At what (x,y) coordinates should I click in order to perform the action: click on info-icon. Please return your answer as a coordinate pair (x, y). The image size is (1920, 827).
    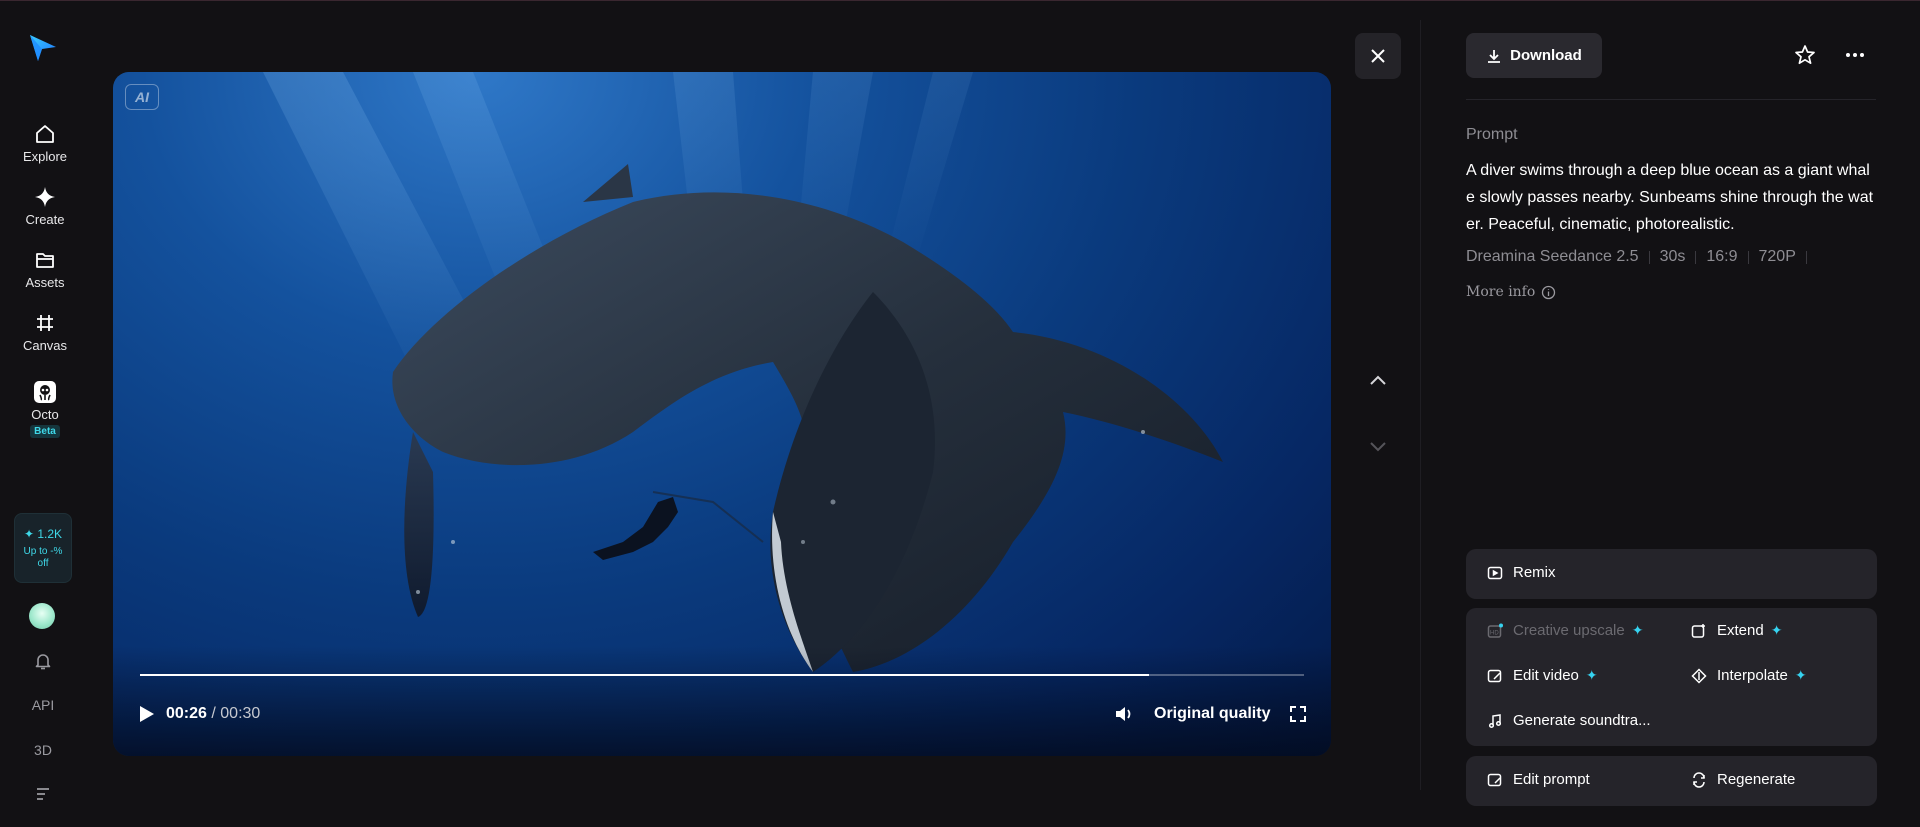
    Looking at the image, I should click on (1549, 292).